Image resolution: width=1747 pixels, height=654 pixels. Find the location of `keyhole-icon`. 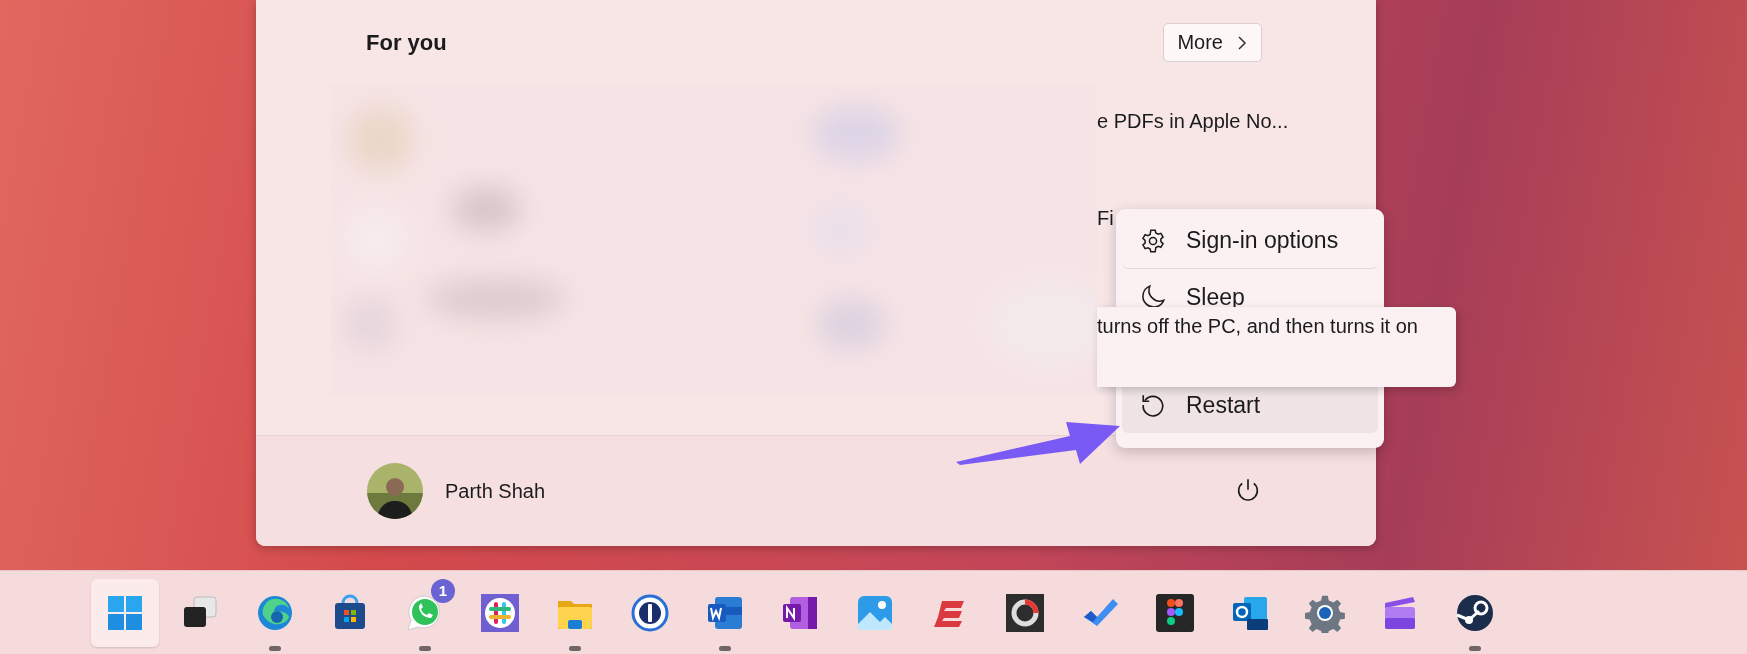

keyhole-icon is located at coordinates (650, 612).